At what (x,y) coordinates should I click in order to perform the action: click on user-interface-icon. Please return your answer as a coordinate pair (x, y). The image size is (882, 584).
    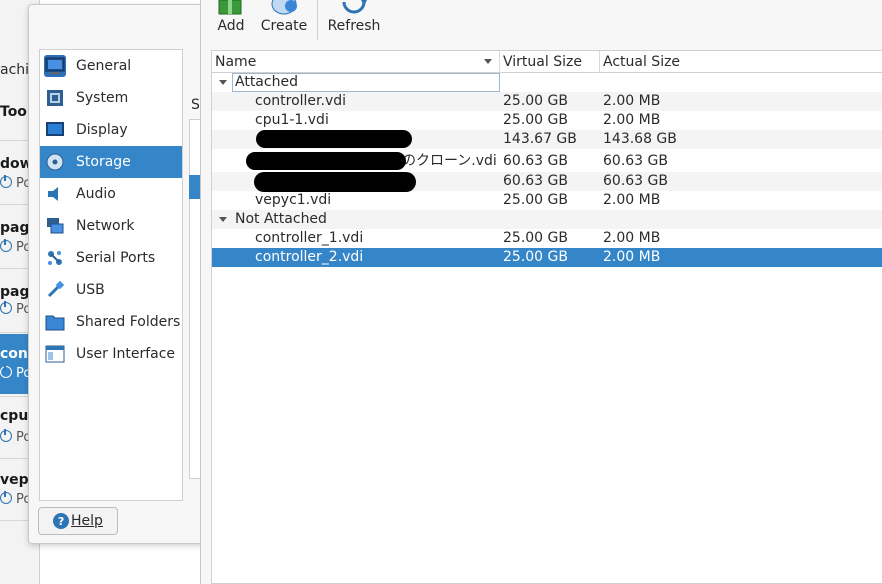
    Looking at the image, I should click on (55, 354).